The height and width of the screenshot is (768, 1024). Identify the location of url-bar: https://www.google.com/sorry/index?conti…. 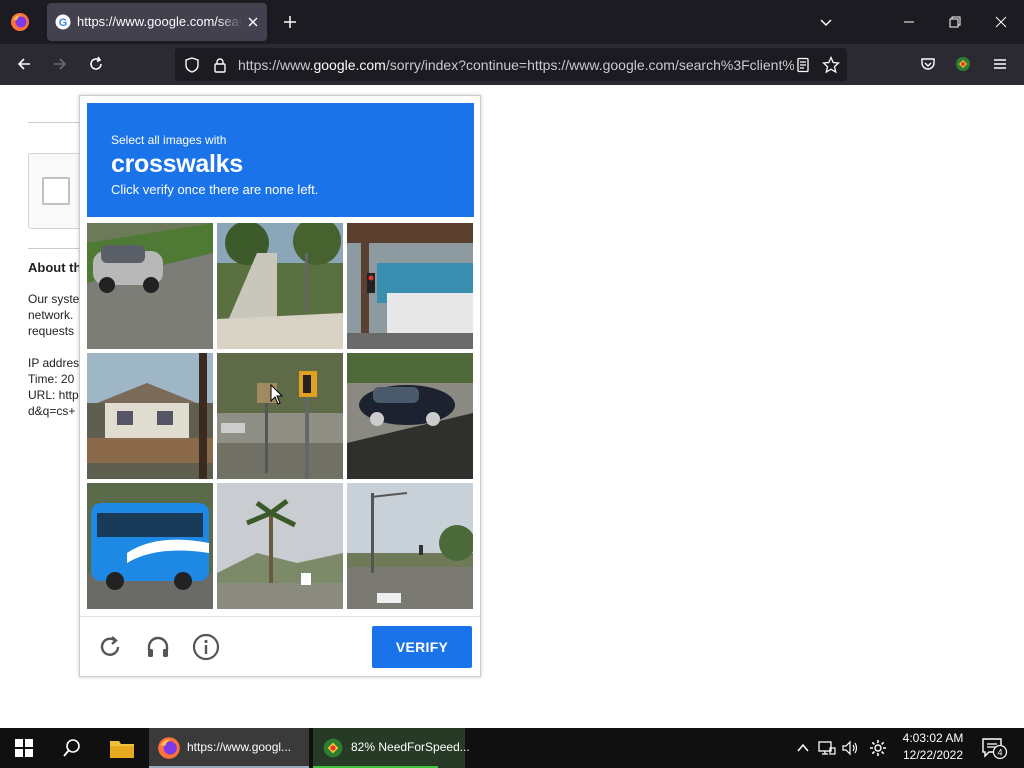
(511, 64).